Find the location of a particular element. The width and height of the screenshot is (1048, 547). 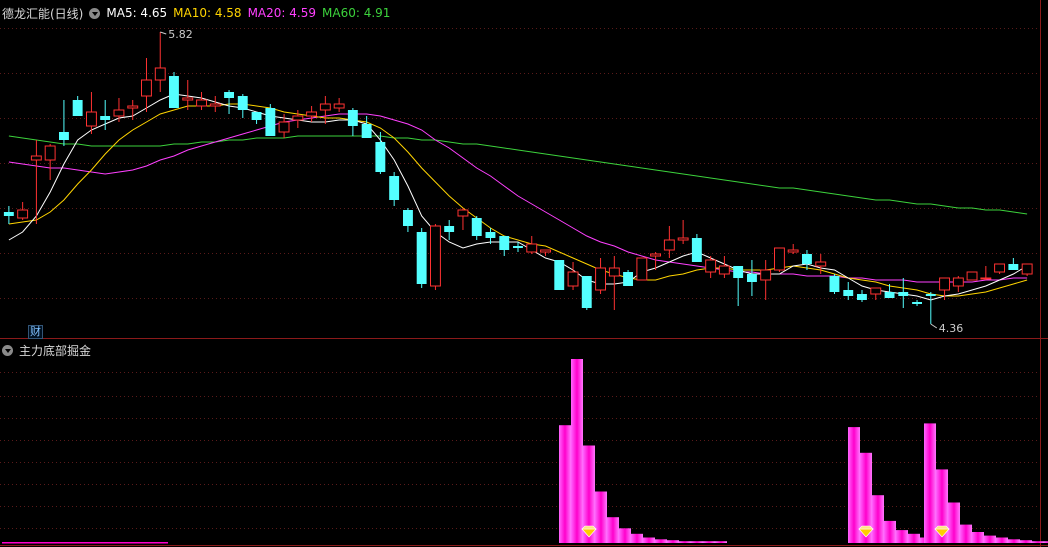

sub-header: 主力底部掘金 is located at coordinates (49, 350).